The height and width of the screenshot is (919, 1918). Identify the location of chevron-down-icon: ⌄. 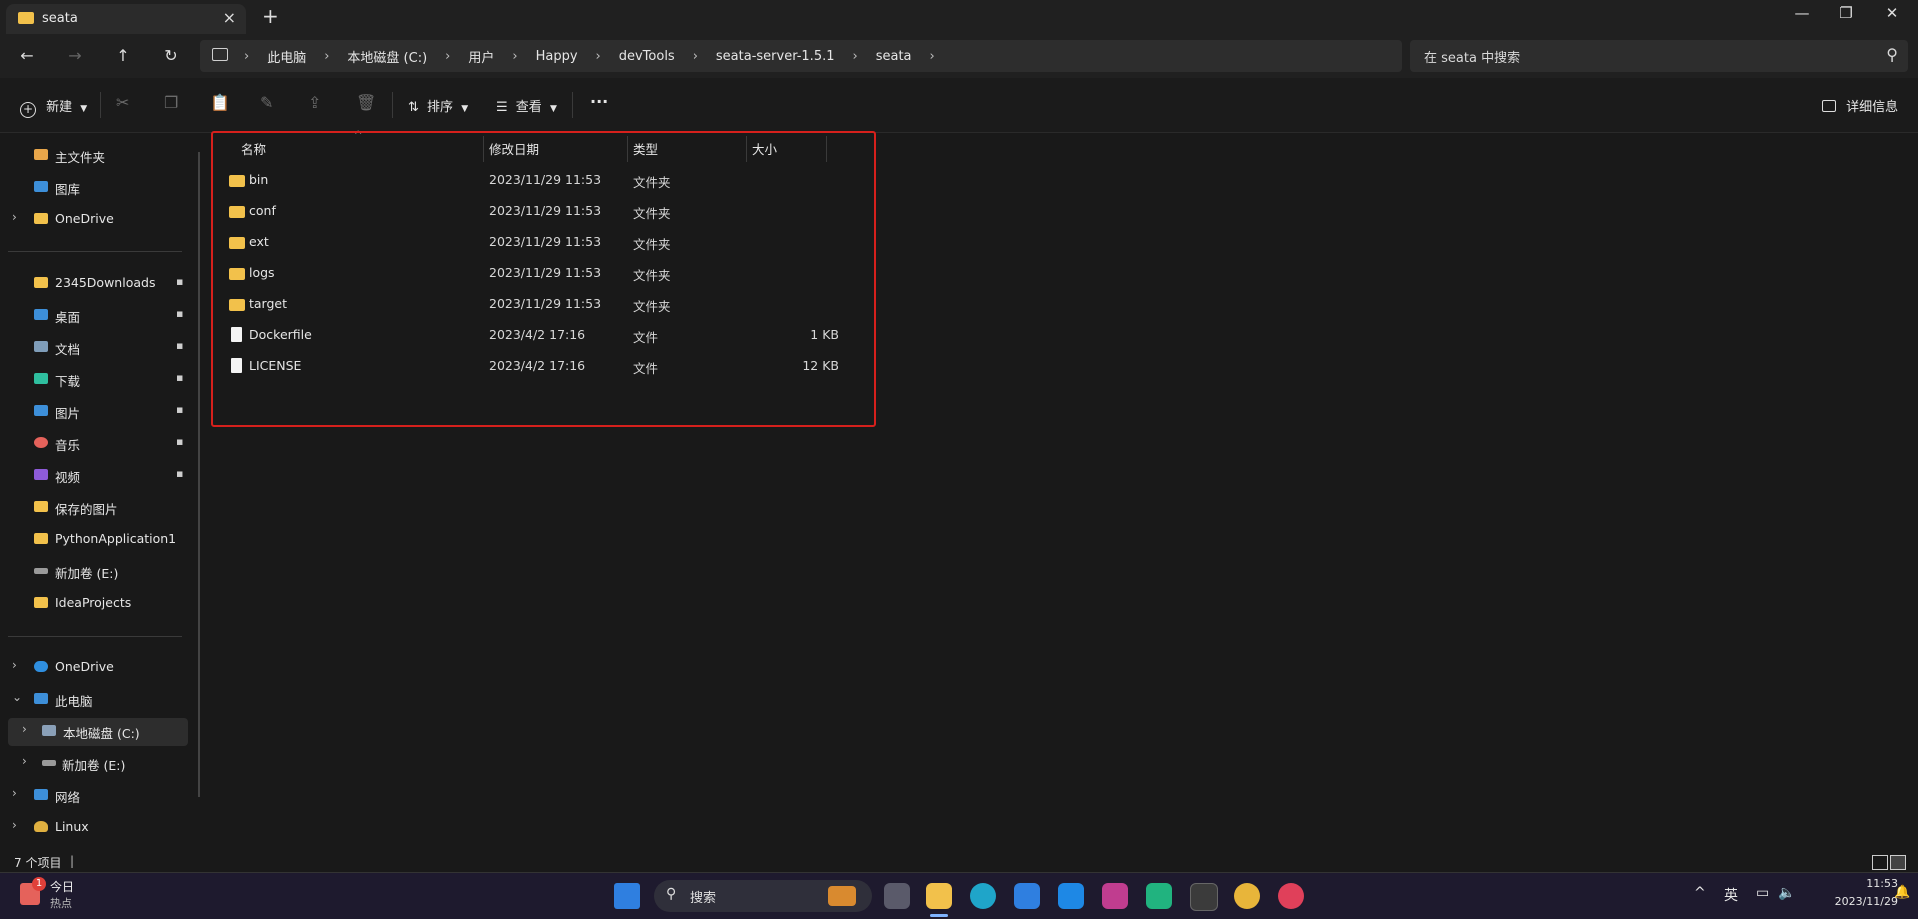
(17, 697).